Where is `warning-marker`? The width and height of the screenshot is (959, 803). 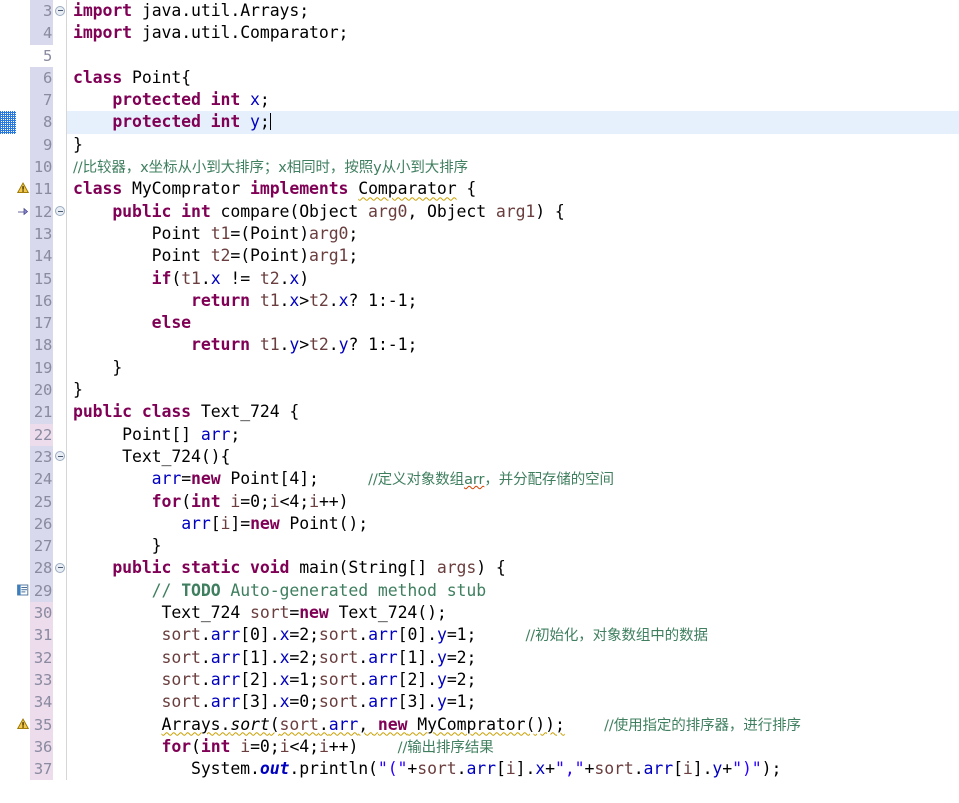
warning-marker is located at coordinates (23, 189).